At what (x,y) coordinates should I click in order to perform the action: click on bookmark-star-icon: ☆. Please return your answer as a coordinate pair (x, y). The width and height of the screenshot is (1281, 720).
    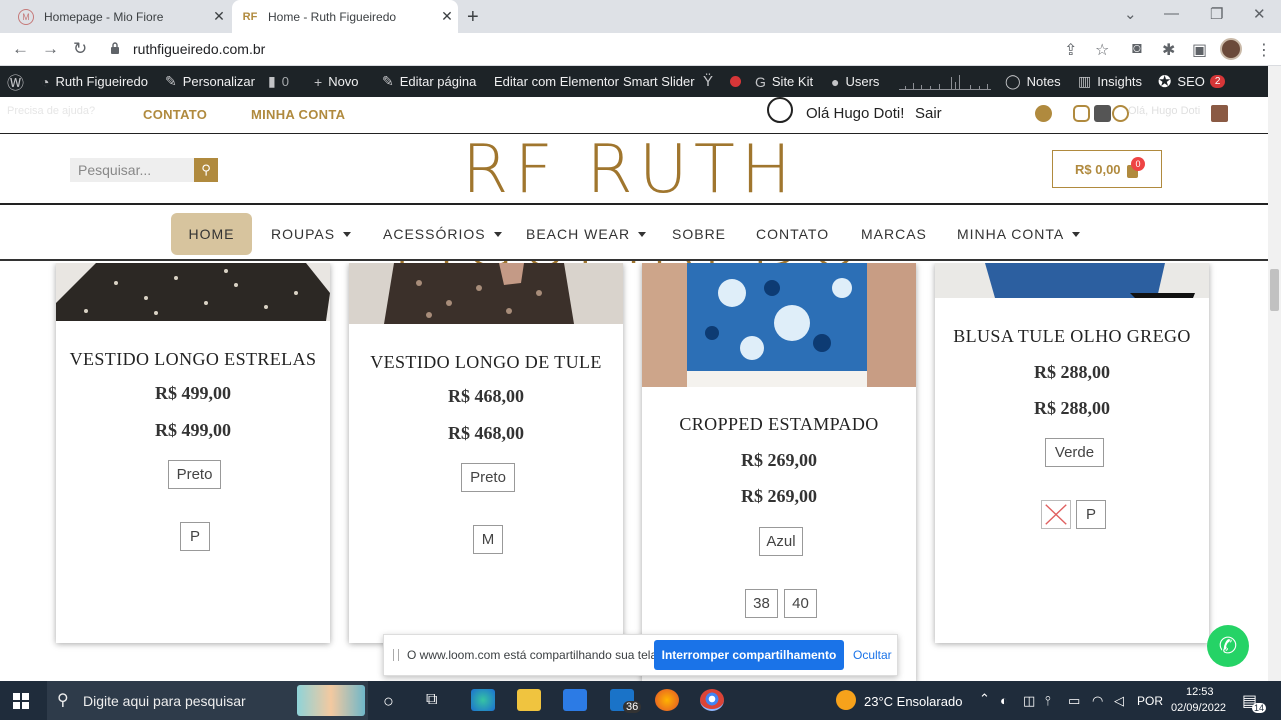
    Looking at the image, I should click on (1102, 50).